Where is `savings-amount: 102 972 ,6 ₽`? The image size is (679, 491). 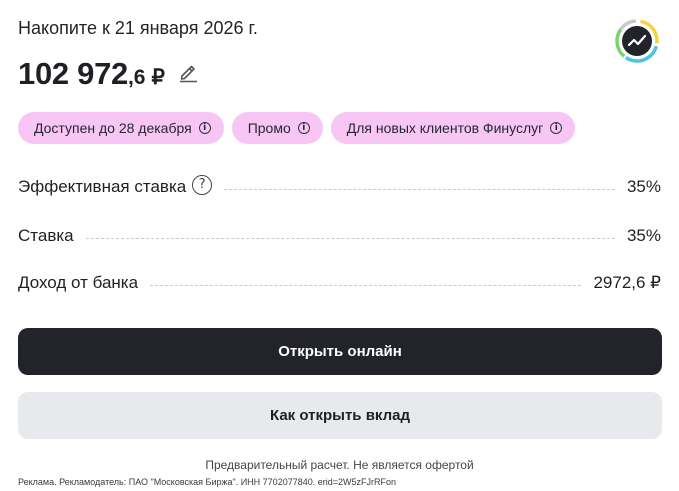 savings-amount: 102 972 ,6 ₽ is located at coordinates (108, 74).